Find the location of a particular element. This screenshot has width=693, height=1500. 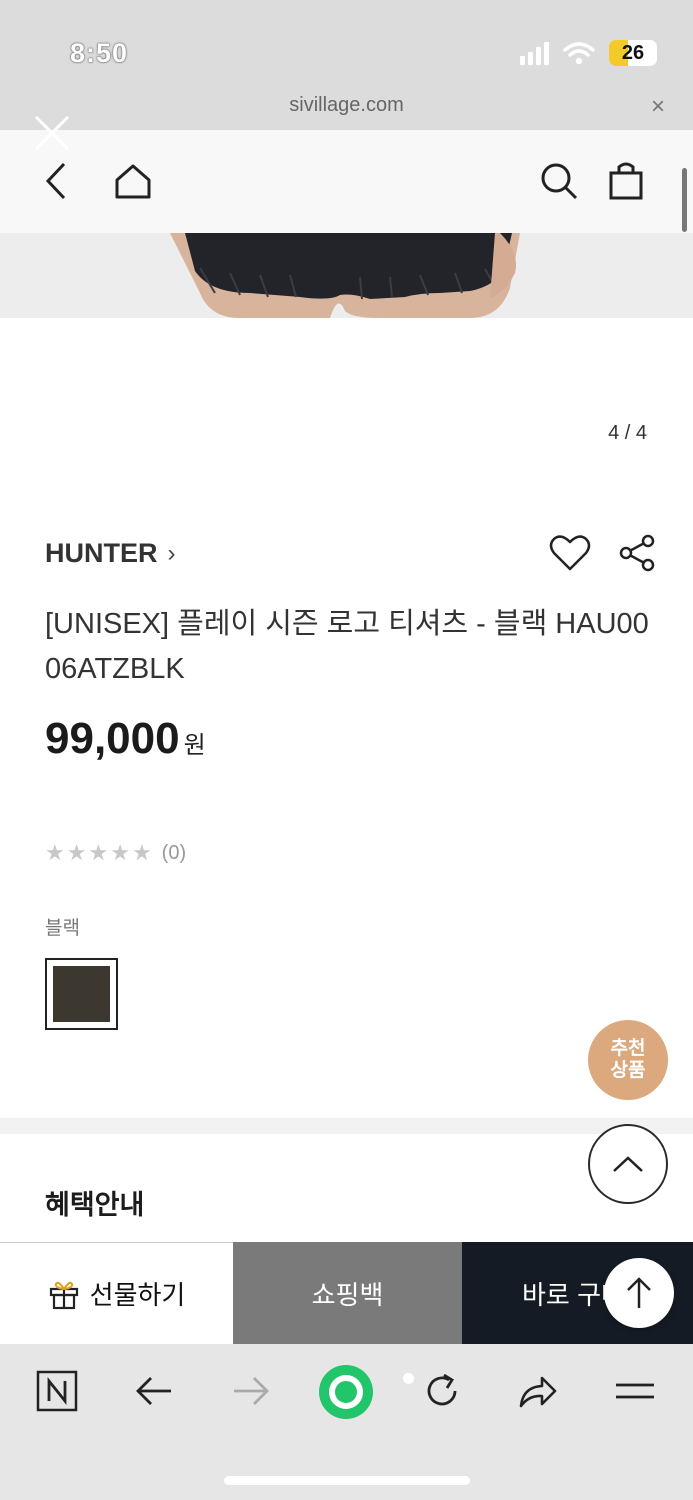

price-unit: 원 is located at coordinates (194, 745).